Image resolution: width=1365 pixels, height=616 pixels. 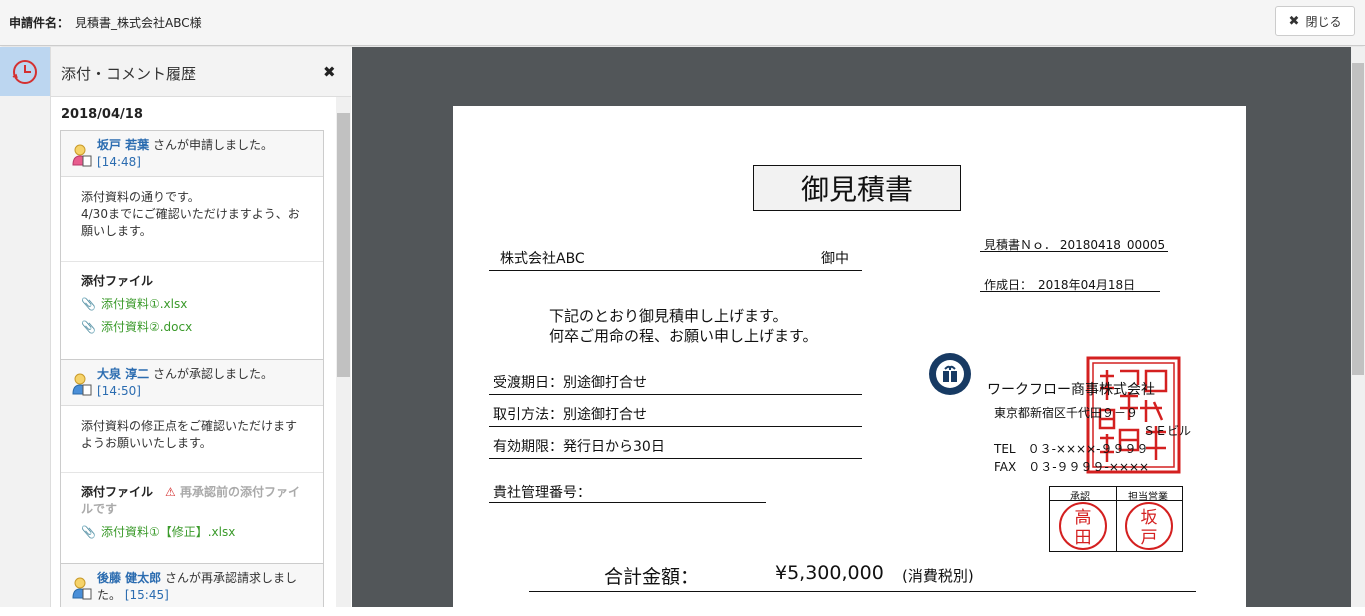 What do you see at coordinates (201, 72) in the screenshot?
I see `panel-header: 添付・コメント履歴 ✖` at bounding box center [201, 72].